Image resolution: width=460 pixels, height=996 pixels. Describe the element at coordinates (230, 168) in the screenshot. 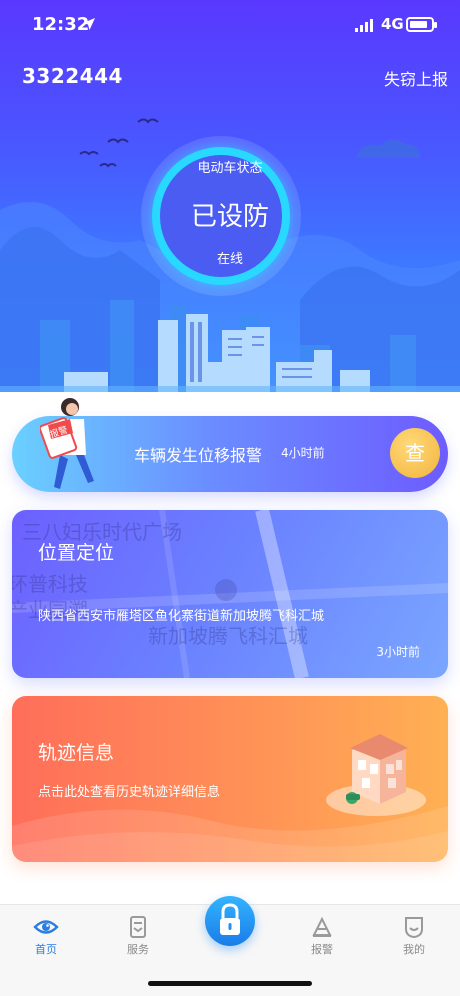

I see `vehicle-status-title: 电动车状态` at that location.